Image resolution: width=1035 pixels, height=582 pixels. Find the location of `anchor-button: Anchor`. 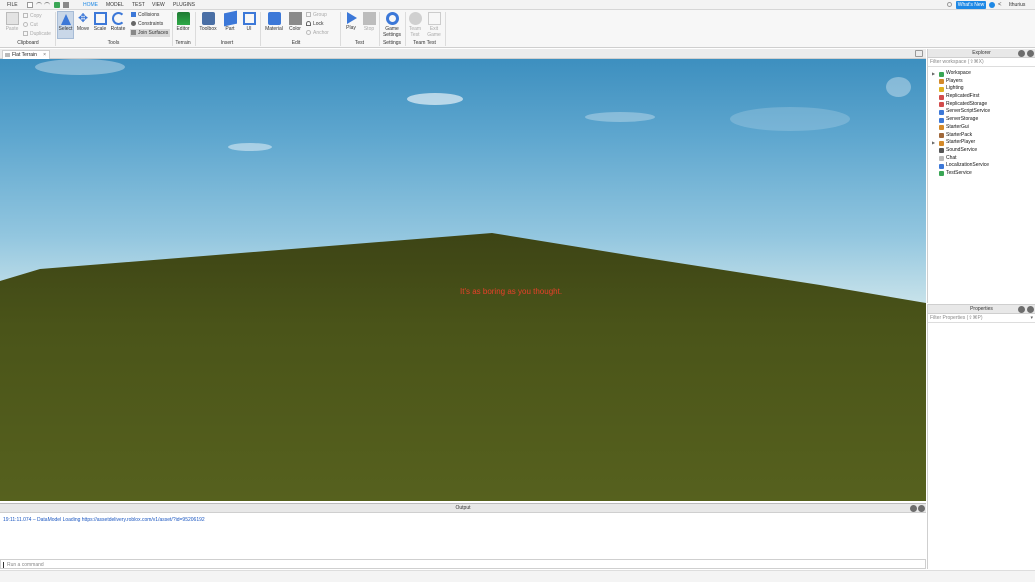

anchor-button: Anchor is located at coordinates (317, 33).